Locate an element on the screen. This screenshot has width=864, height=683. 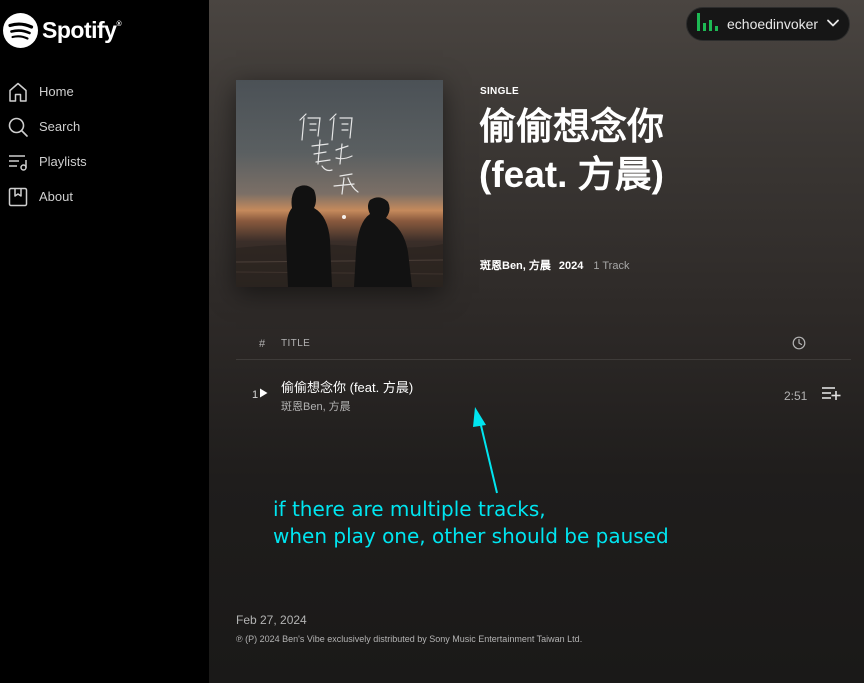
home-icon is located at coordinates (18, 92).